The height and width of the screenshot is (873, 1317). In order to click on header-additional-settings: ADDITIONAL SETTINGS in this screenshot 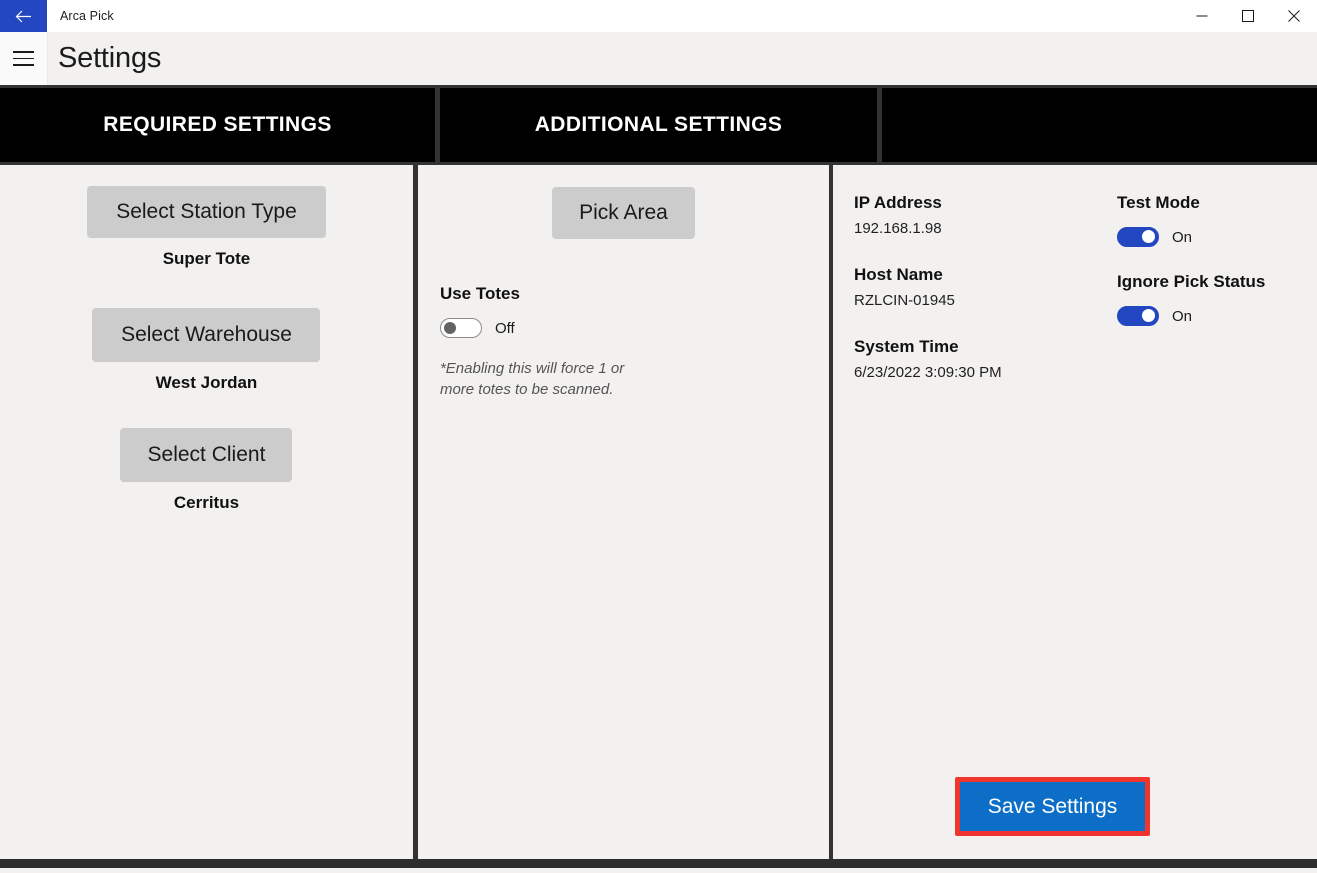, I will do `click(658, 125)`.